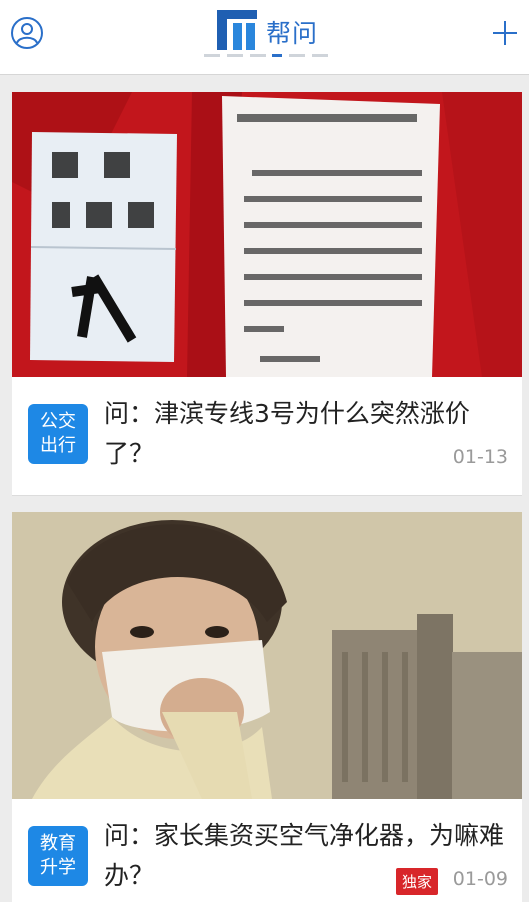 The width and height of the screenshot is (529, 902). I want to click on question-title: 问：津滨专线3号为什么突然涨价了？, so click(306, 434).